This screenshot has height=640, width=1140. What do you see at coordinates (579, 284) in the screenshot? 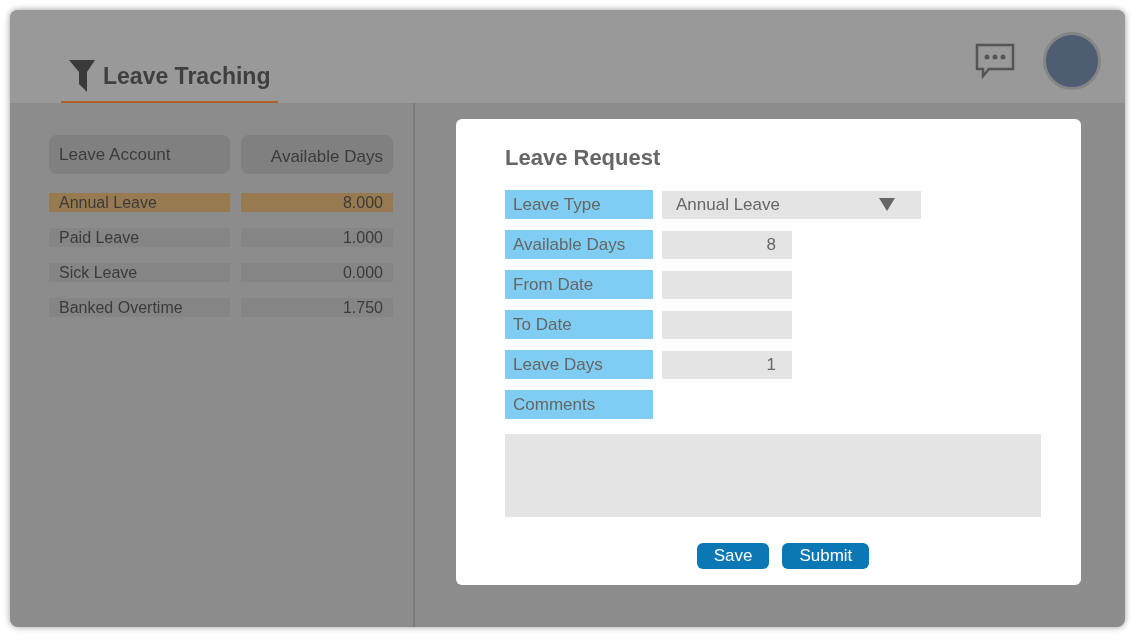
I see `field-label: From Date` at bounding box center [579, 284].